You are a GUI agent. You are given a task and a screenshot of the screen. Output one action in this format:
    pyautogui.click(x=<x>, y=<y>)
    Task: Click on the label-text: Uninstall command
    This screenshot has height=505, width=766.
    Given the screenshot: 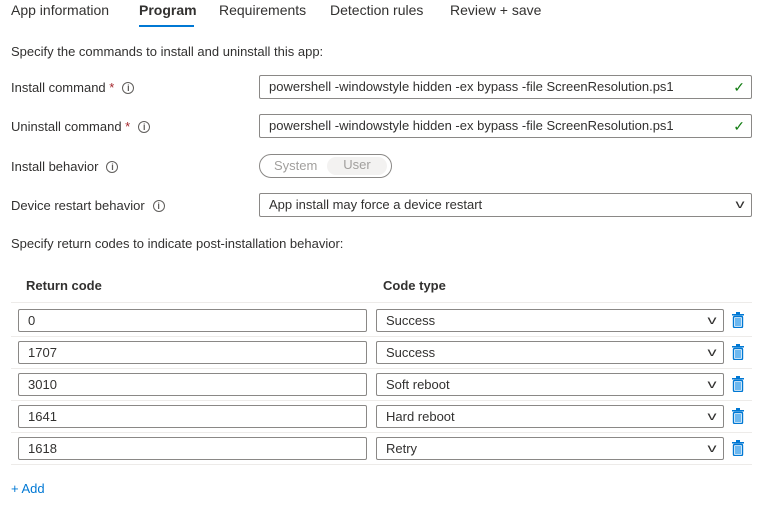 What is the action you would take?
    pyautogui.click(x=66, y=126)
    